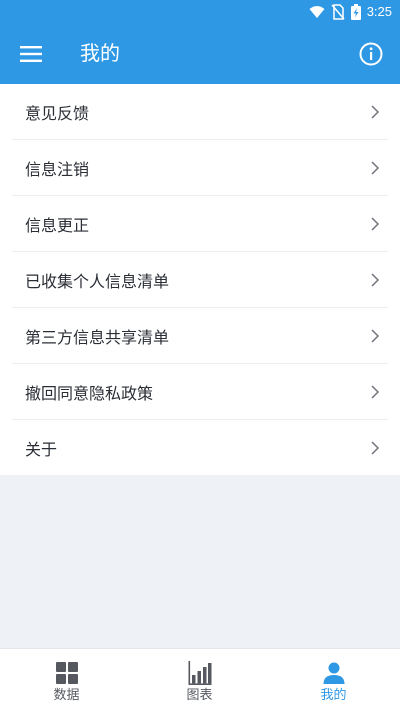  Describe the element at coordinates (199, 695) in the screenshot. I see `nav-label: 图表` at that location.